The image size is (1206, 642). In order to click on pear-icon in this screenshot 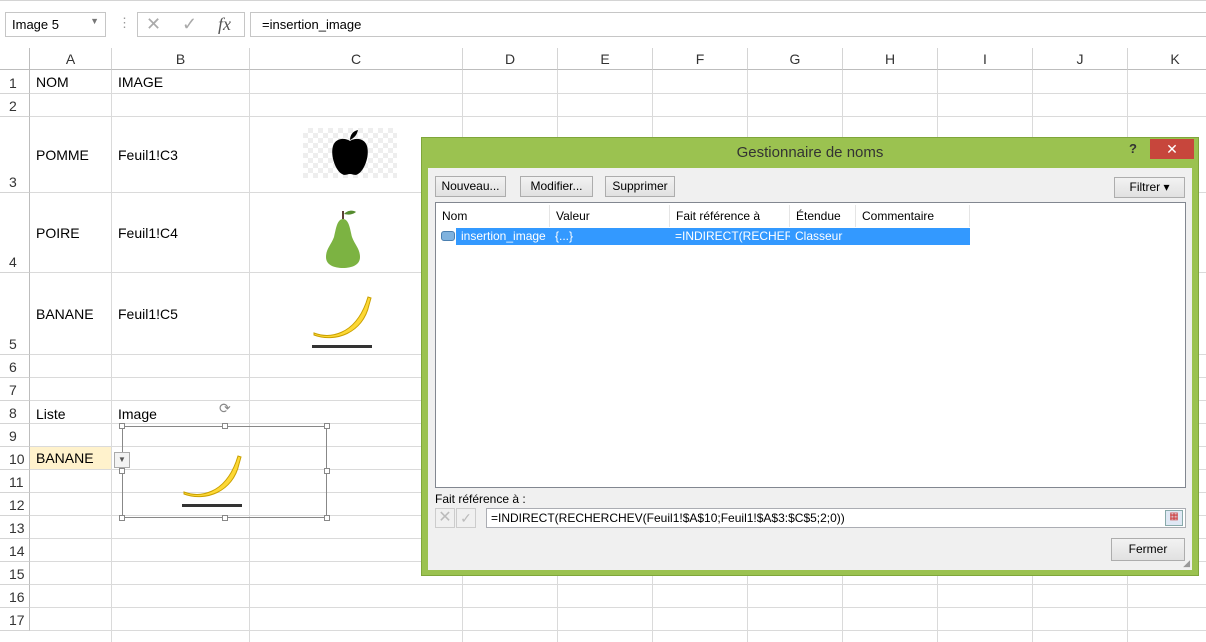, I will do `click(343, 239)`.